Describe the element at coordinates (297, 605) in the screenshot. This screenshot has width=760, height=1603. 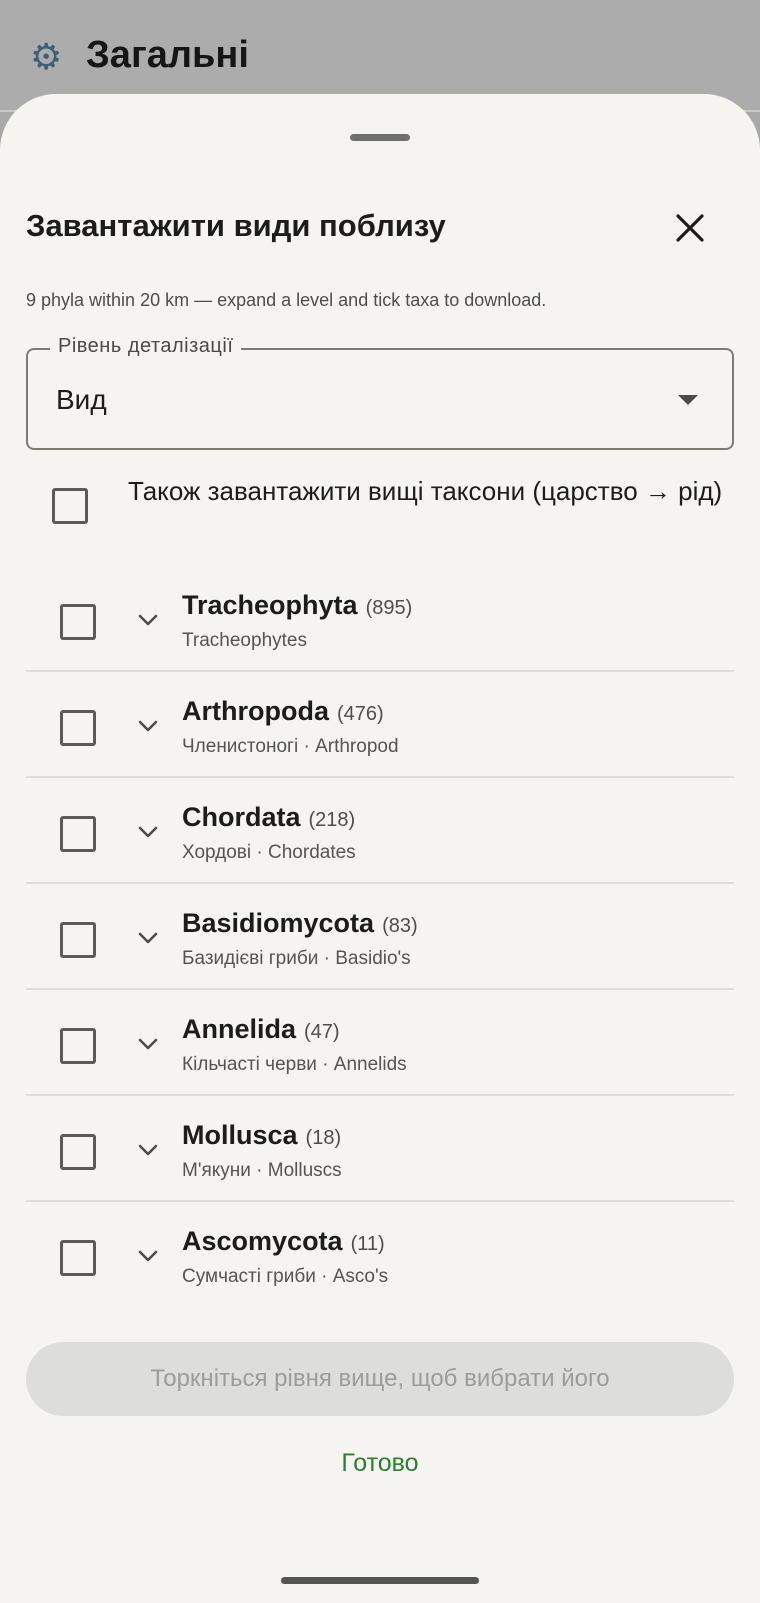
I see `taxon-name: Tracheophyta (895)` at that location.